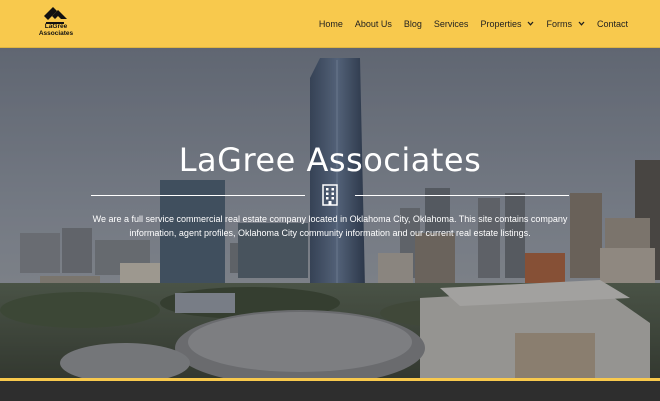 This screenshot has height=401, width=660. I want to click on nav-properties: Properties, so click(507, 24).